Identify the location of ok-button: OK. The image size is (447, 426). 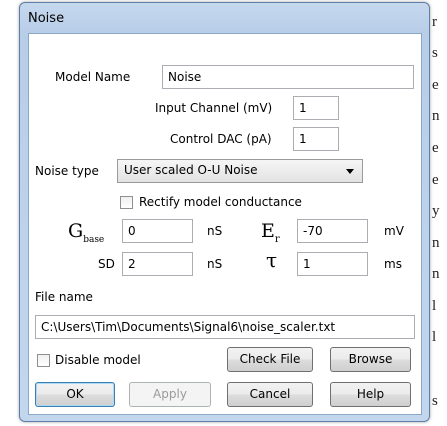
(75, 394).